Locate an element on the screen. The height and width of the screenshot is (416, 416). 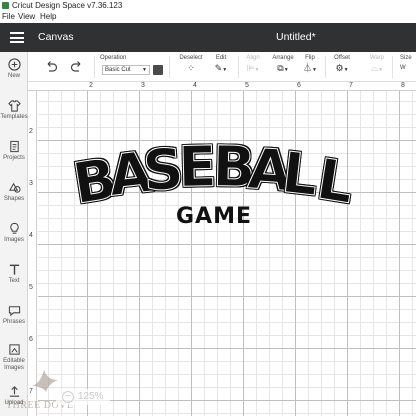
sidebar-item-label: Shapes is located at coordinates (14, 199).